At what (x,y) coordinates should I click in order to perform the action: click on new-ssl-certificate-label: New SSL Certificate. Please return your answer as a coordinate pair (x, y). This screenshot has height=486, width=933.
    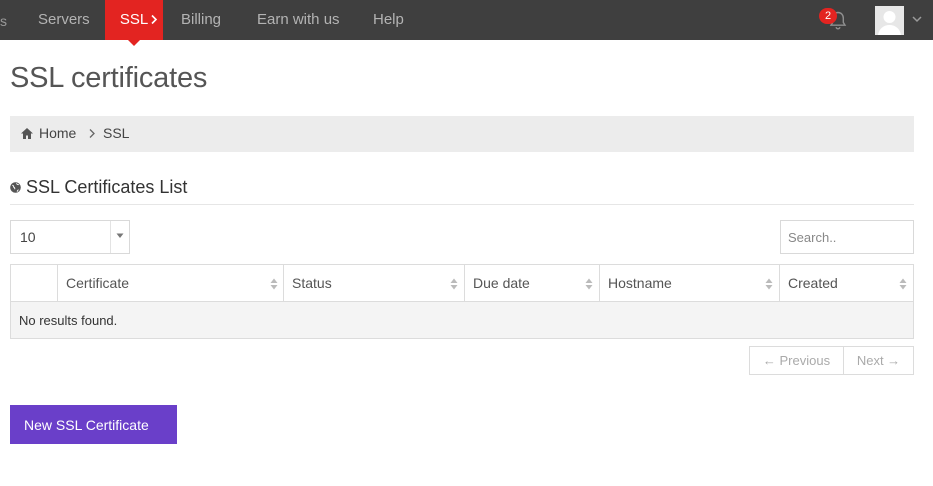
    Looking at the image, I should click on (86, 424).